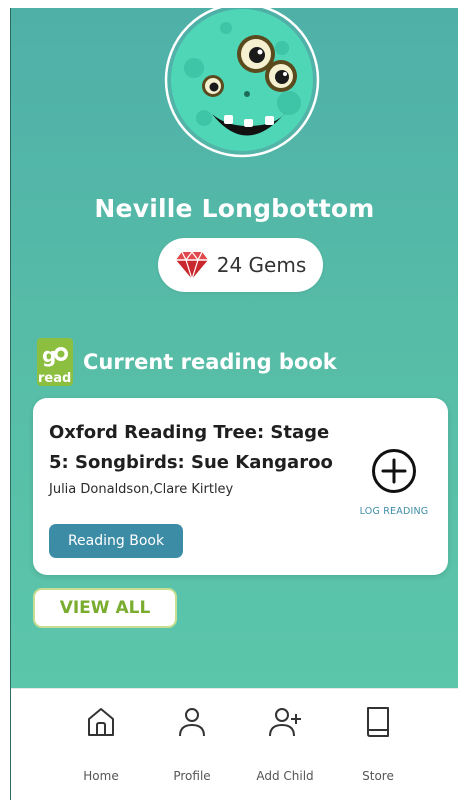 This screenshot has height=800, width=460. I want to click on svg-text: read, so click(54, 378).